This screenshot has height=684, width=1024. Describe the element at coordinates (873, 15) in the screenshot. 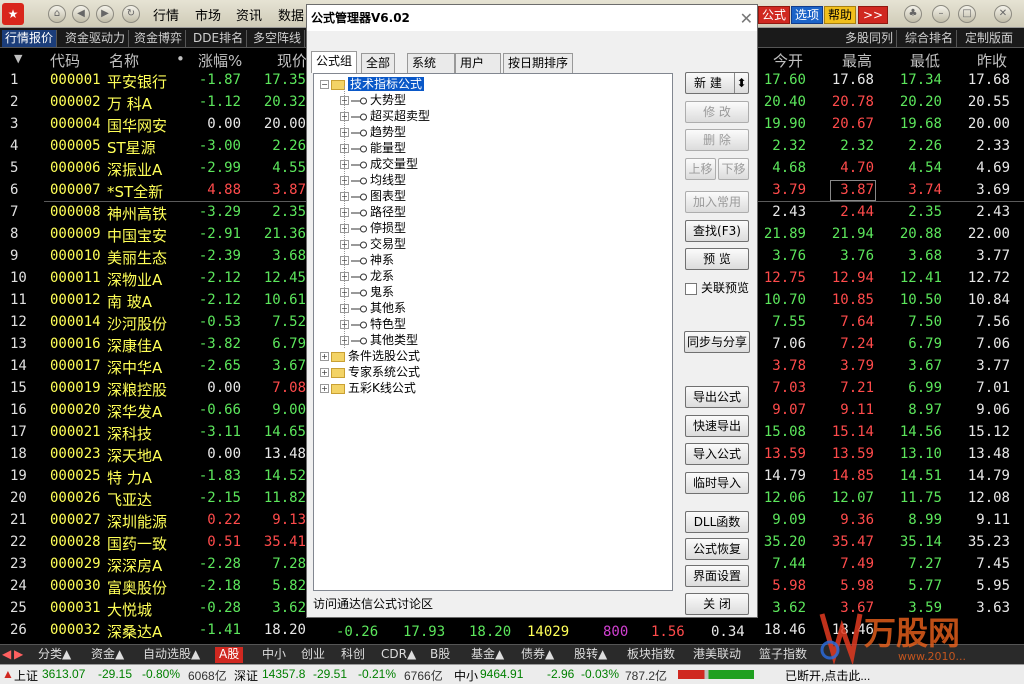

I see `more-button: >>` at that location.